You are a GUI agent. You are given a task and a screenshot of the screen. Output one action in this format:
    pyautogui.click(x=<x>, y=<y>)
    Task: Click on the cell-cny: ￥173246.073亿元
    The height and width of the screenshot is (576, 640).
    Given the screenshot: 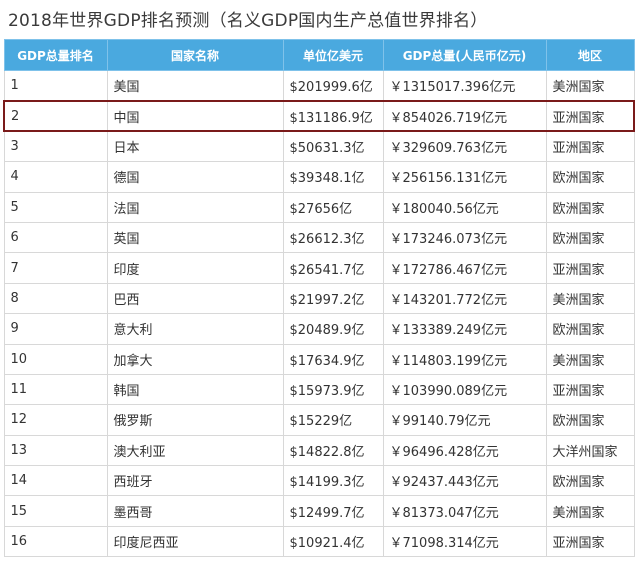 What is the action you would take?
    pyautogui.click(x=464, y=237)
    